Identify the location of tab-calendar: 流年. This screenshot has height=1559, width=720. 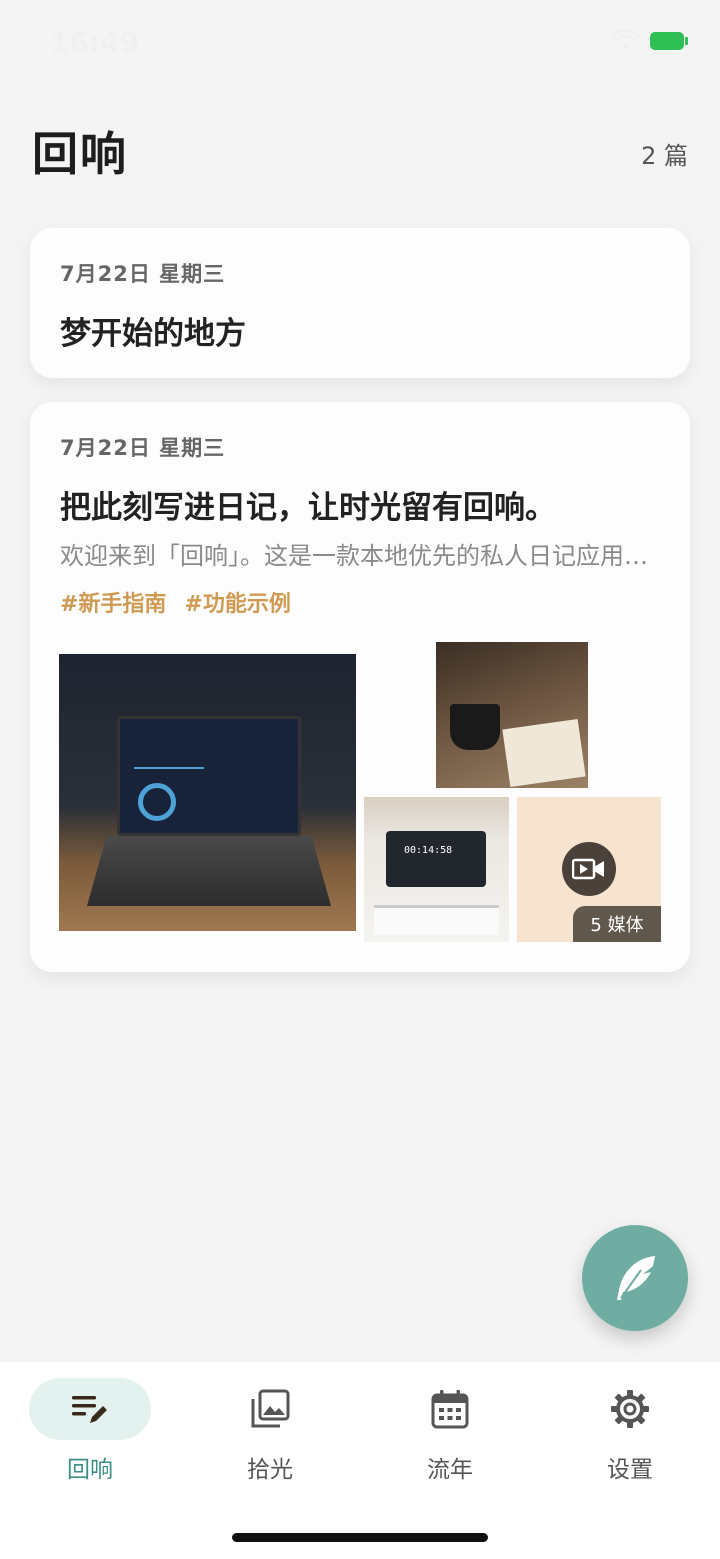
(450, 1433).